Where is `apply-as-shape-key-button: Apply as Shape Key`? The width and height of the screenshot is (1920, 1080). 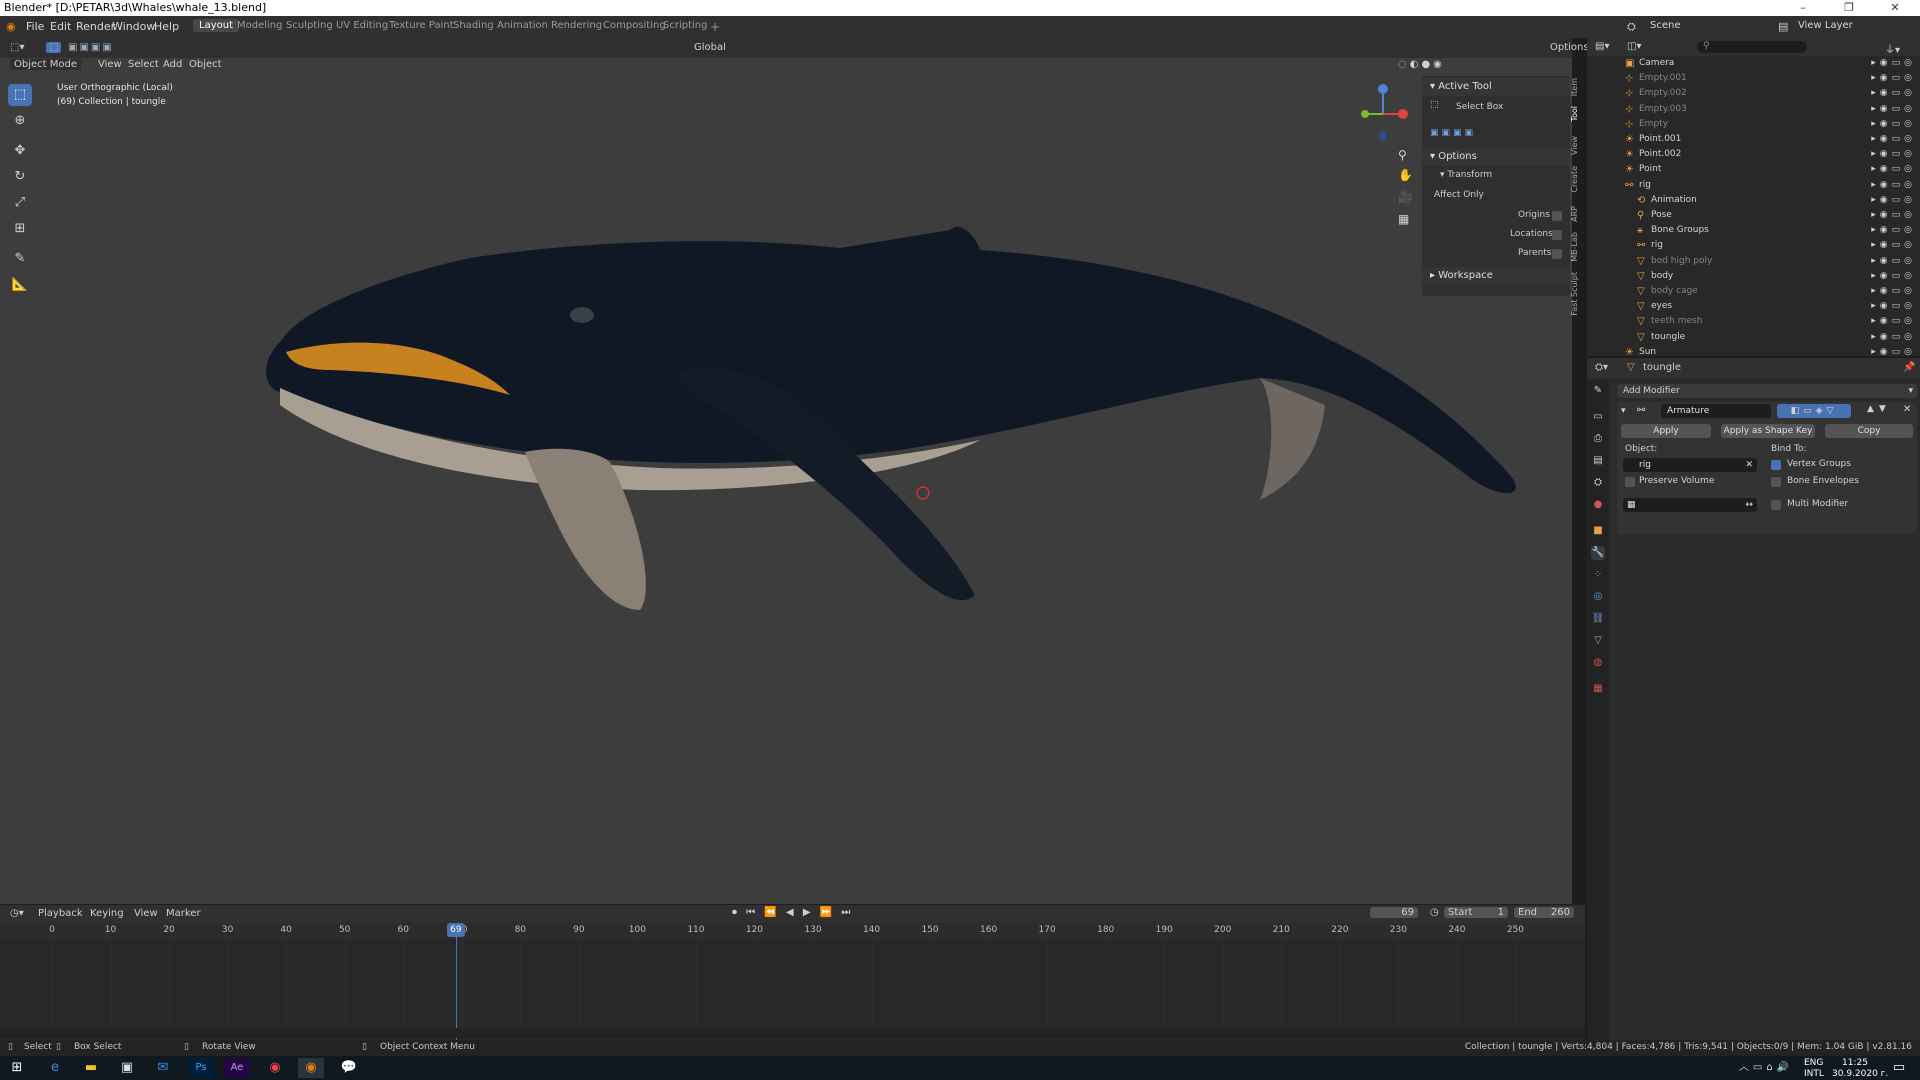 apply-as-shape-key-button: Apply as Shape Key is located at coordinates (1768, 431).